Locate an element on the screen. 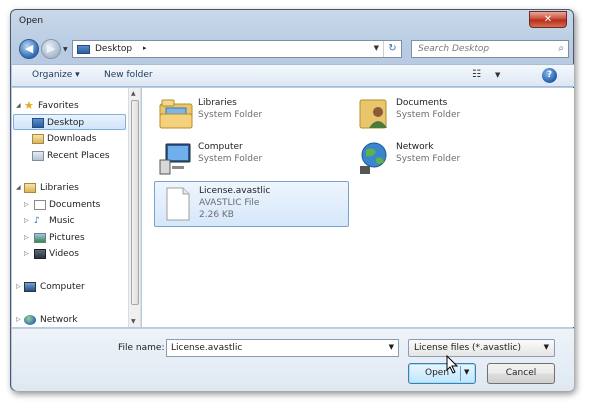  nav-item-videos: ▷ Videos is located at coordinates (69, 254).